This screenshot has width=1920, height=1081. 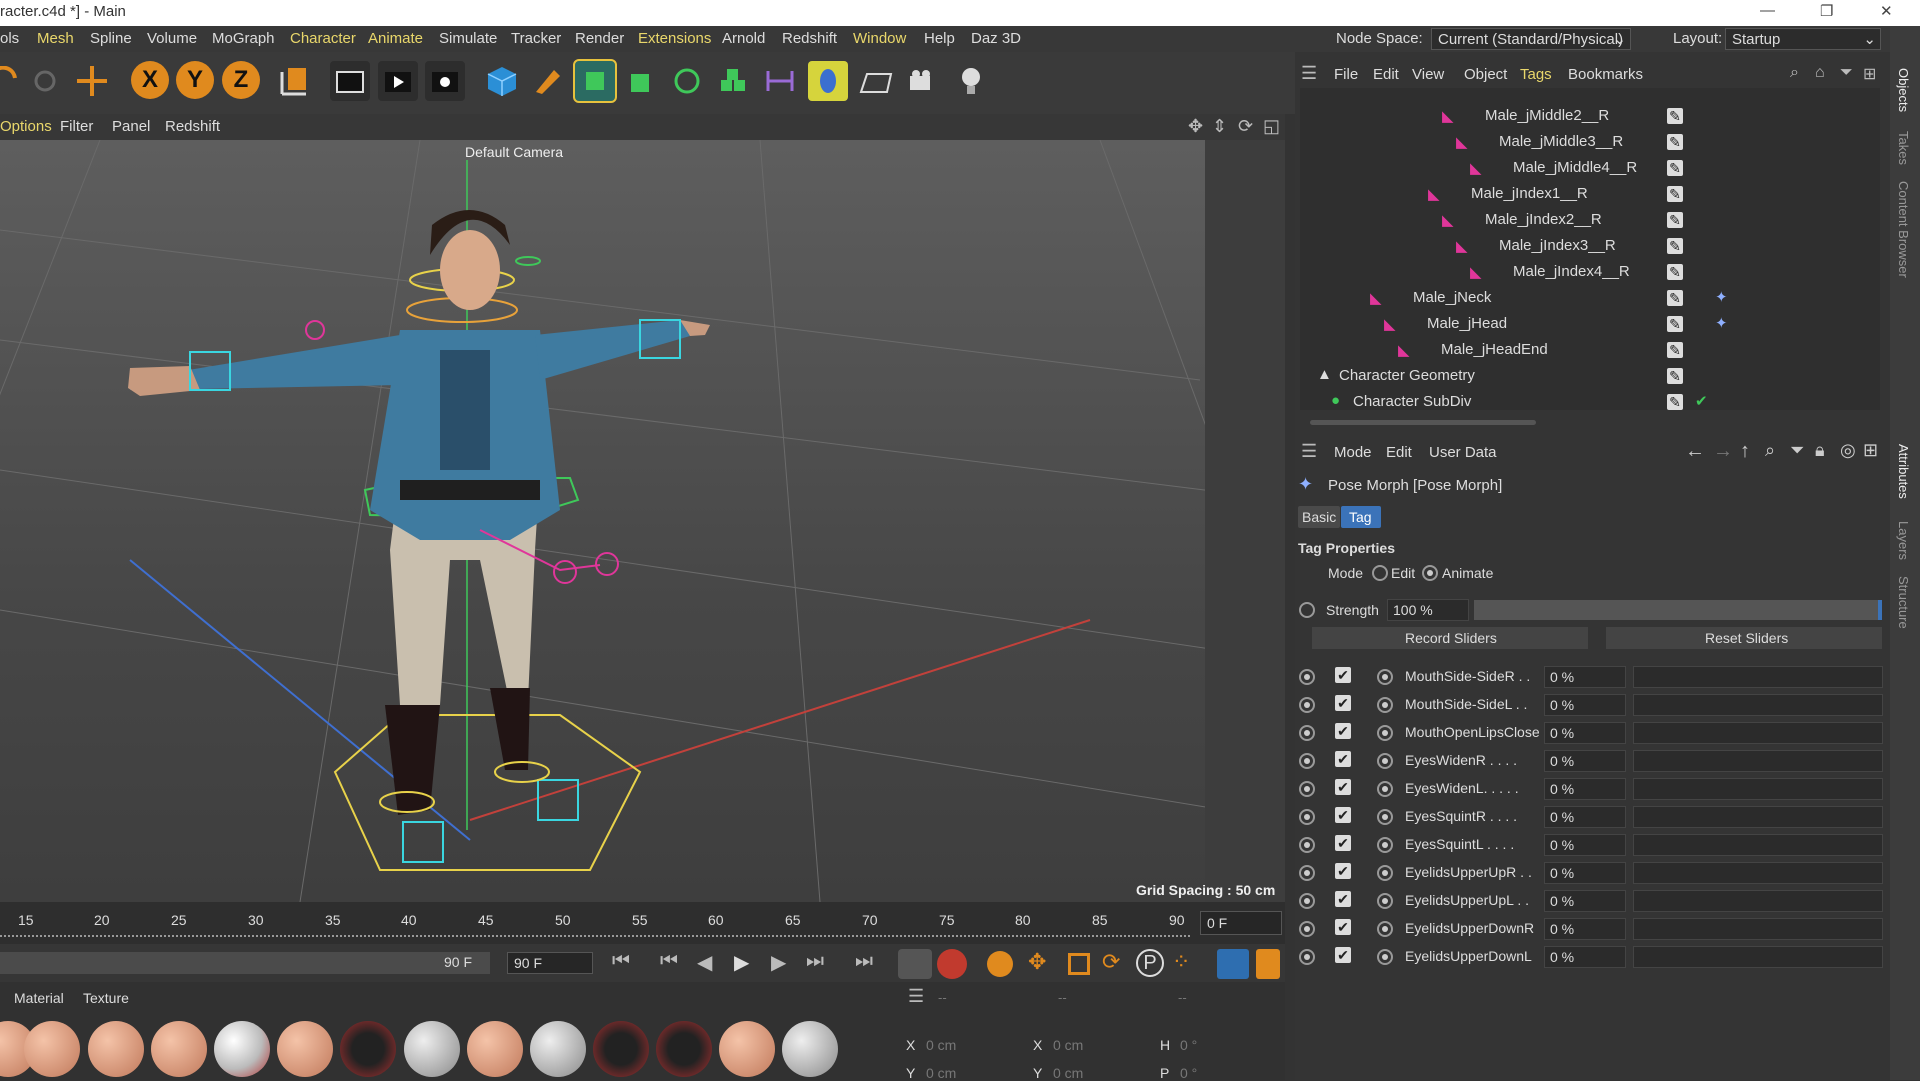 I want to click on light-icon, so click(x=971, y=81).